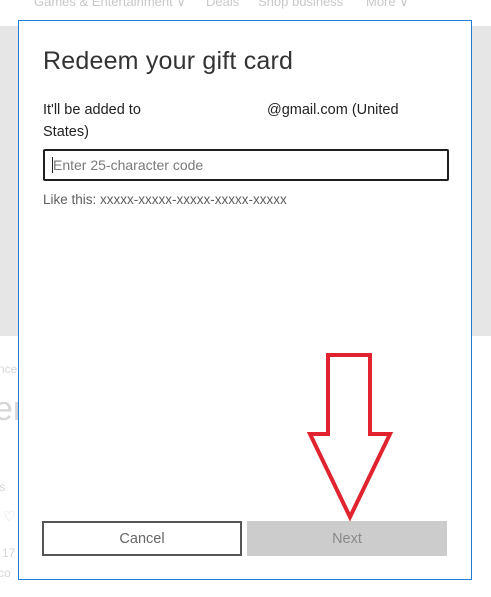 Image resolution: width=491 pixels, height=597 pixels. What do you see at coordinates (9, 369) in the screenshot?
I see `bg-fragment: nce` at bounding box center [9, 369].